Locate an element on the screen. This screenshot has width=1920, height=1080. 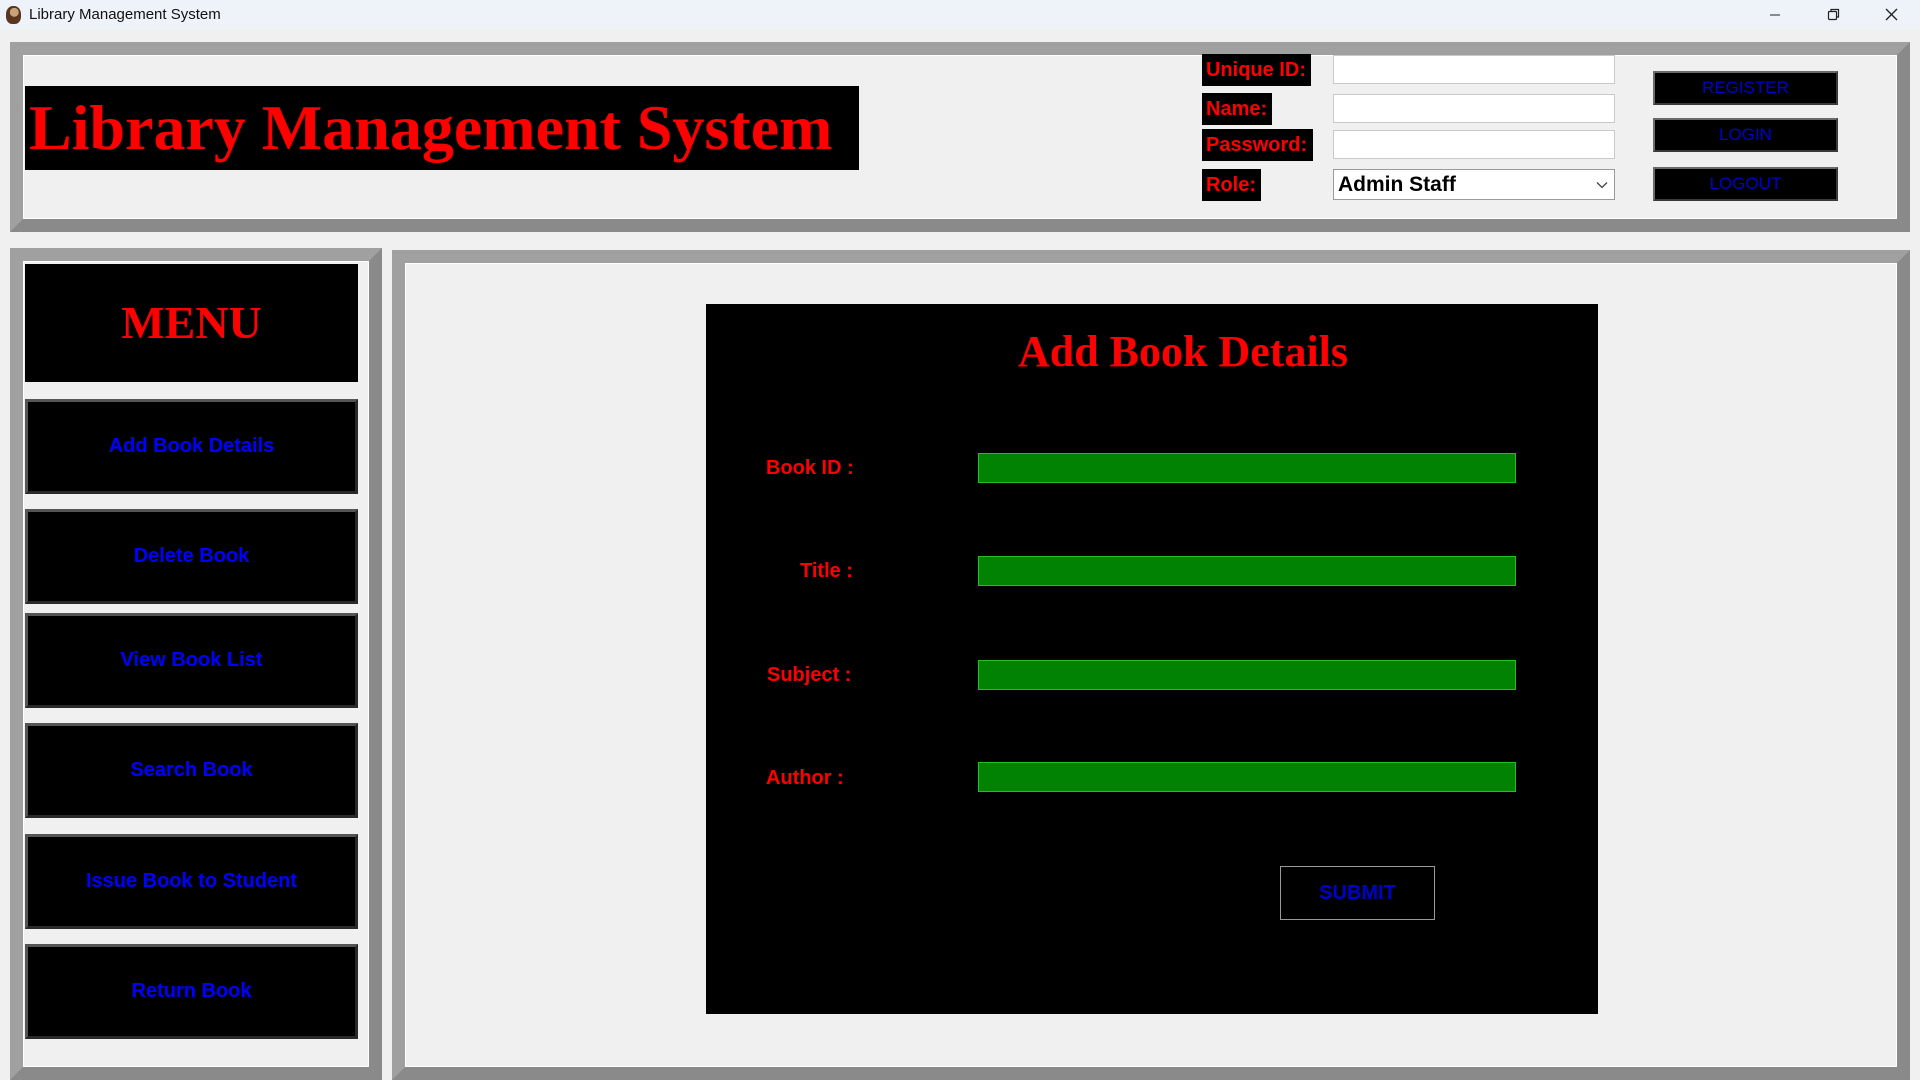
close-icon is located at coordinates (1891, 14).